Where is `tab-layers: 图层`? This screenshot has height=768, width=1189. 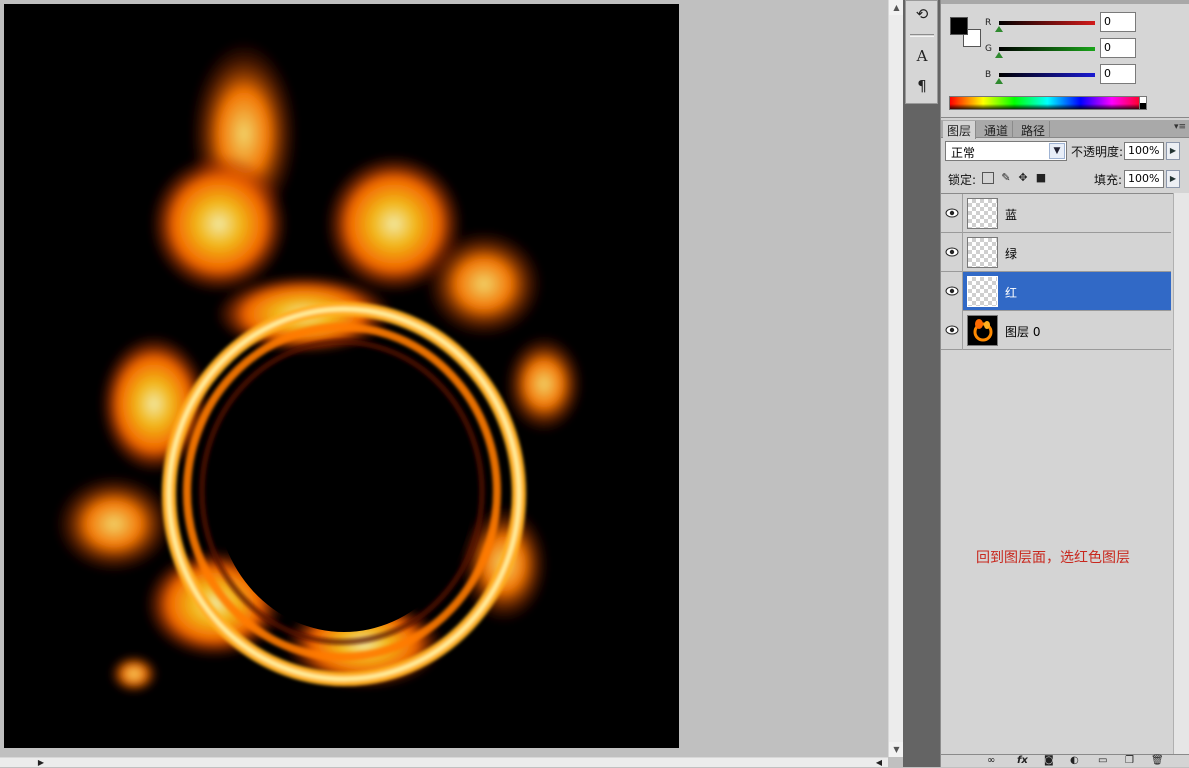
tab-layers: 图层 is located at coordinates (960, 130).